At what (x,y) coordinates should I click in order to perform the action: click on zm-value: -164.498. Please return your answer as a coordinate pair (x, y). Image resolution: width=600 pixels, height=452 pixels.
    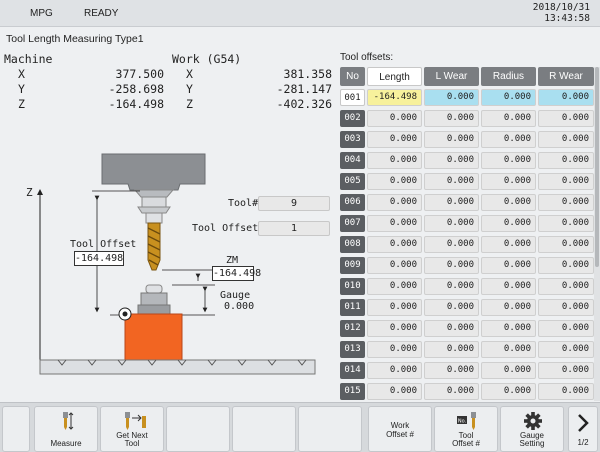
    Looking at the image, I should click on (237, 273).